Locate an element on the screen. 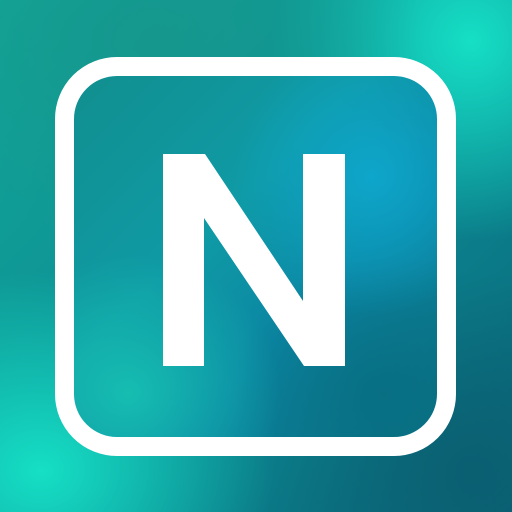 The width and height of the screenshot is (512, 512). letter-n-icon: N is located at coordinates (254, 260).